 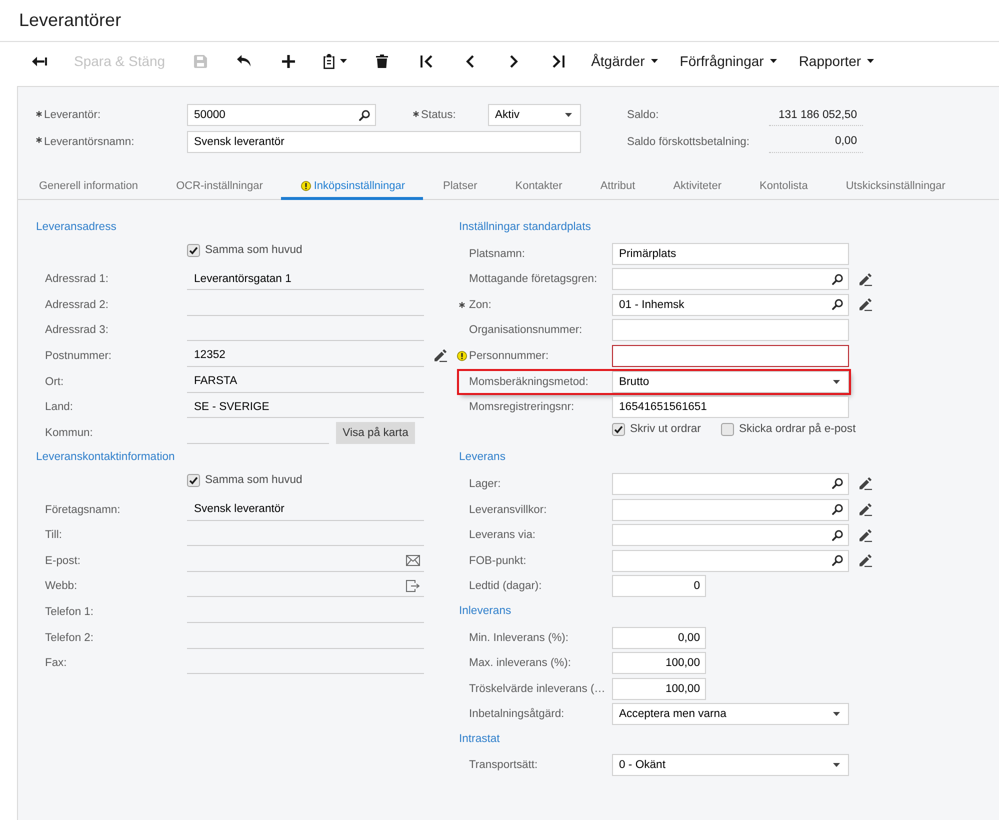 What do you see at coordinates (505, 586) in the screenshot?
I see `field-label: Ledtid (dagar):` at bounding box center [505, 586].